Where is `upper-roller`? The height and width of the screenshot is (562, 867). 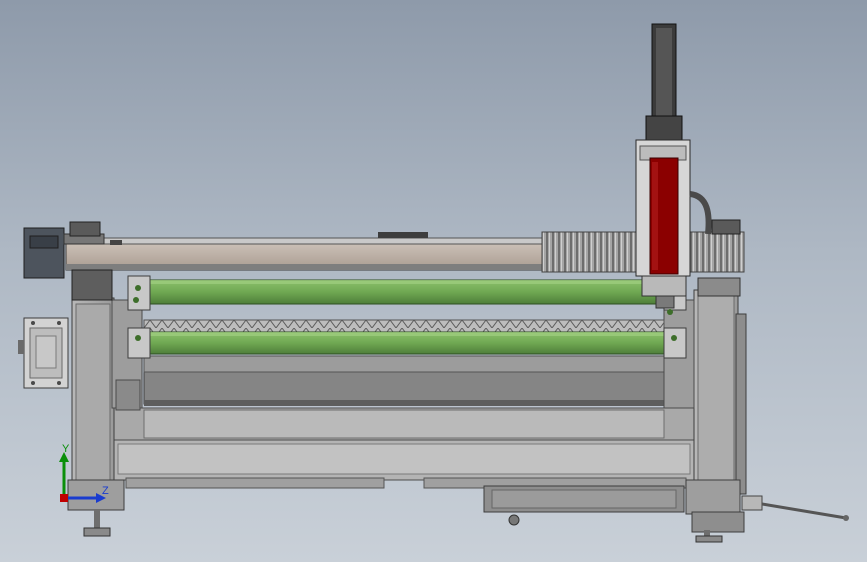 upper-roller is located at coordinates (407, 295).